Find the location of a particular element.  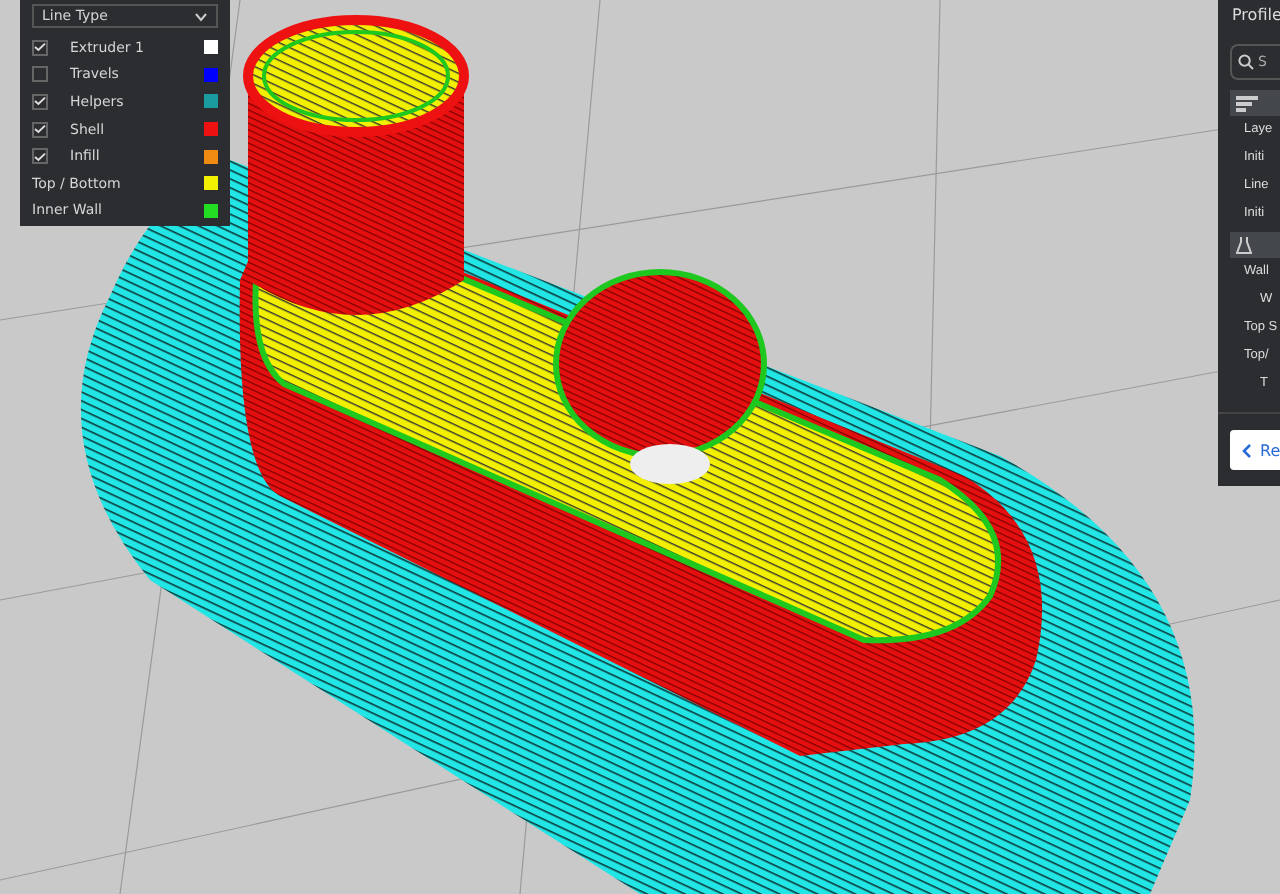

layers-icon is located at coordinates (1247, 103).